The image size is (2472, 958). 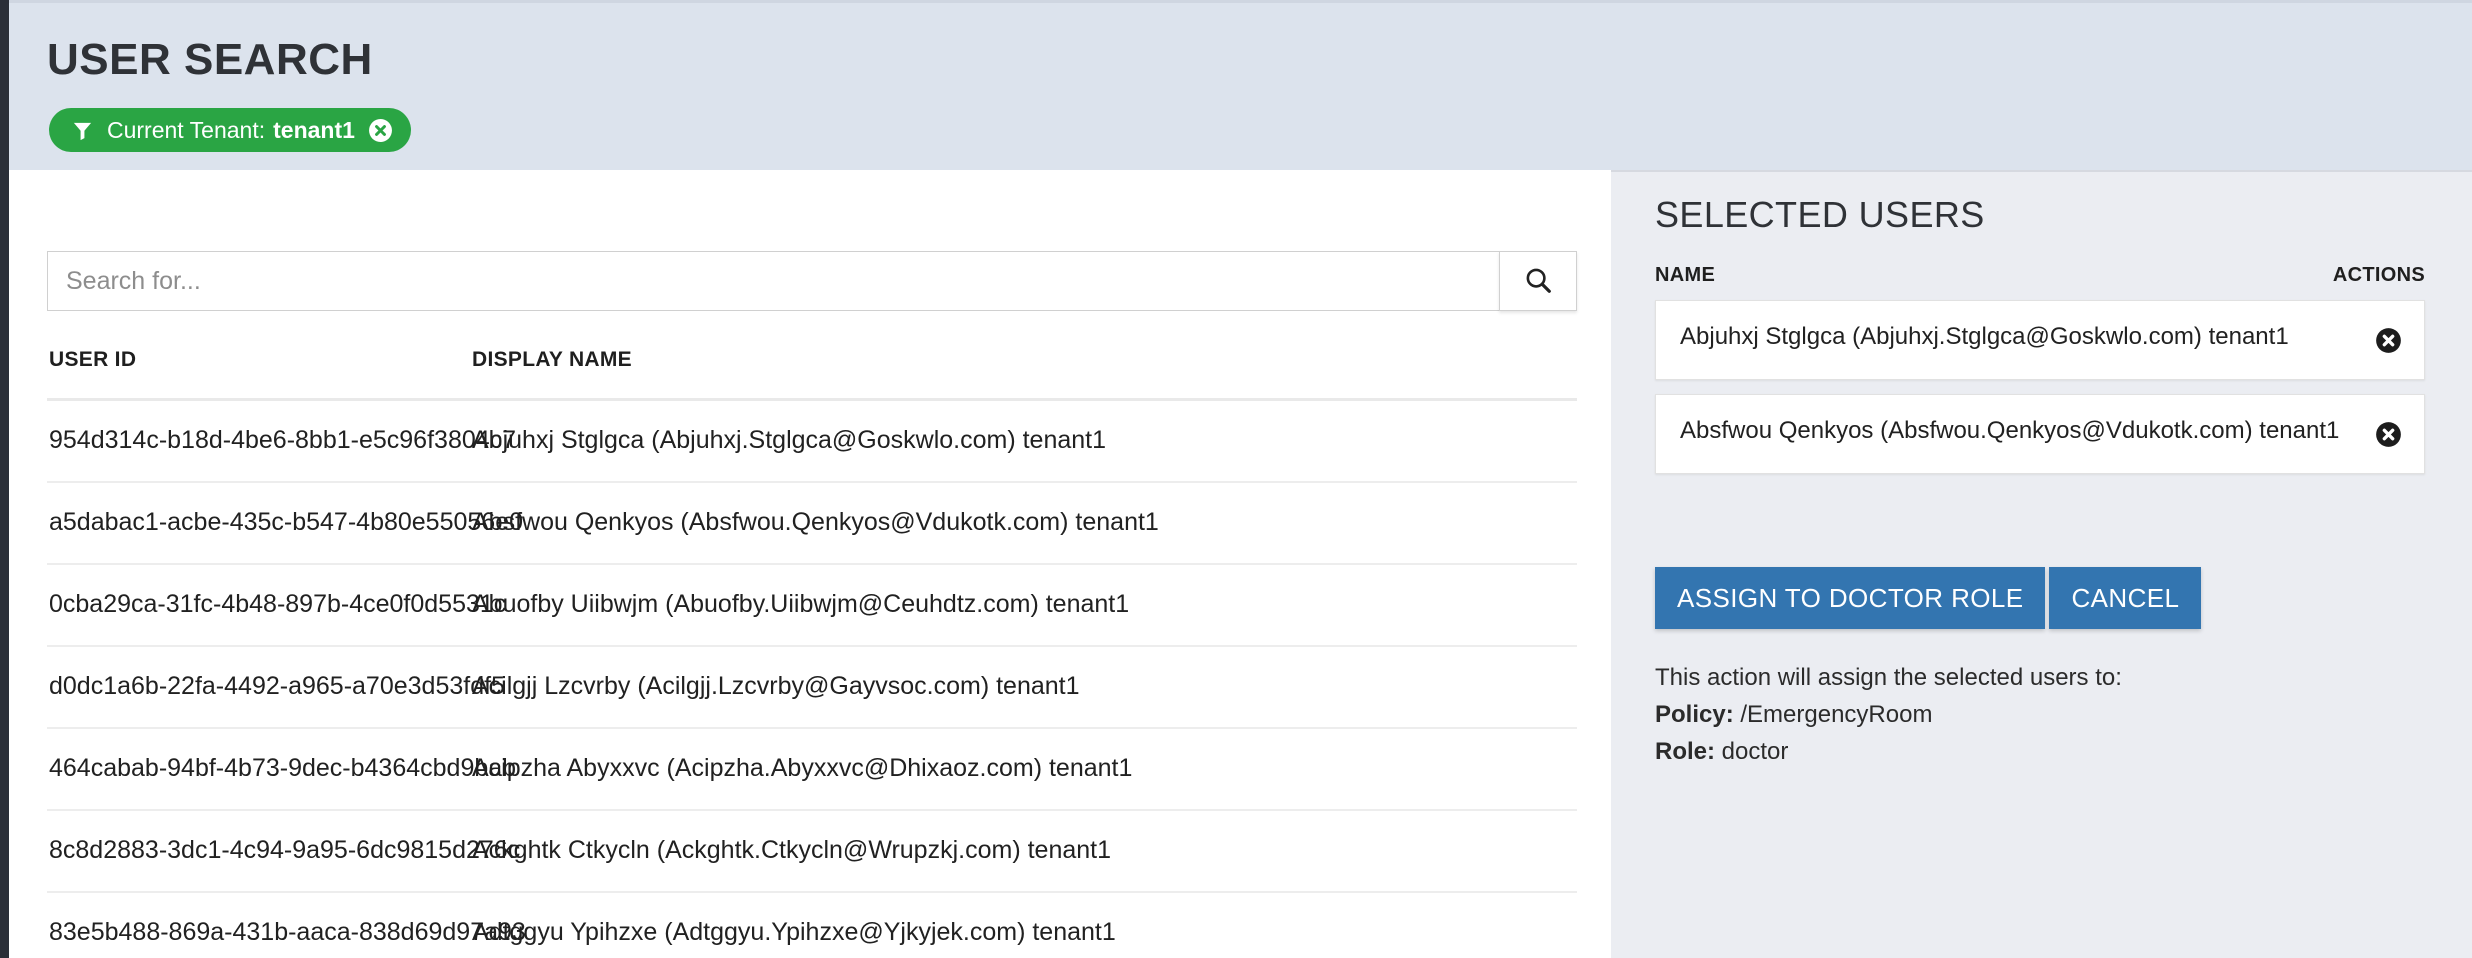 I want to click on cell-user-id: 0cba29ca-31fc-4b48-897b-4ce0f0d5531c, so click(x=276, y=605).